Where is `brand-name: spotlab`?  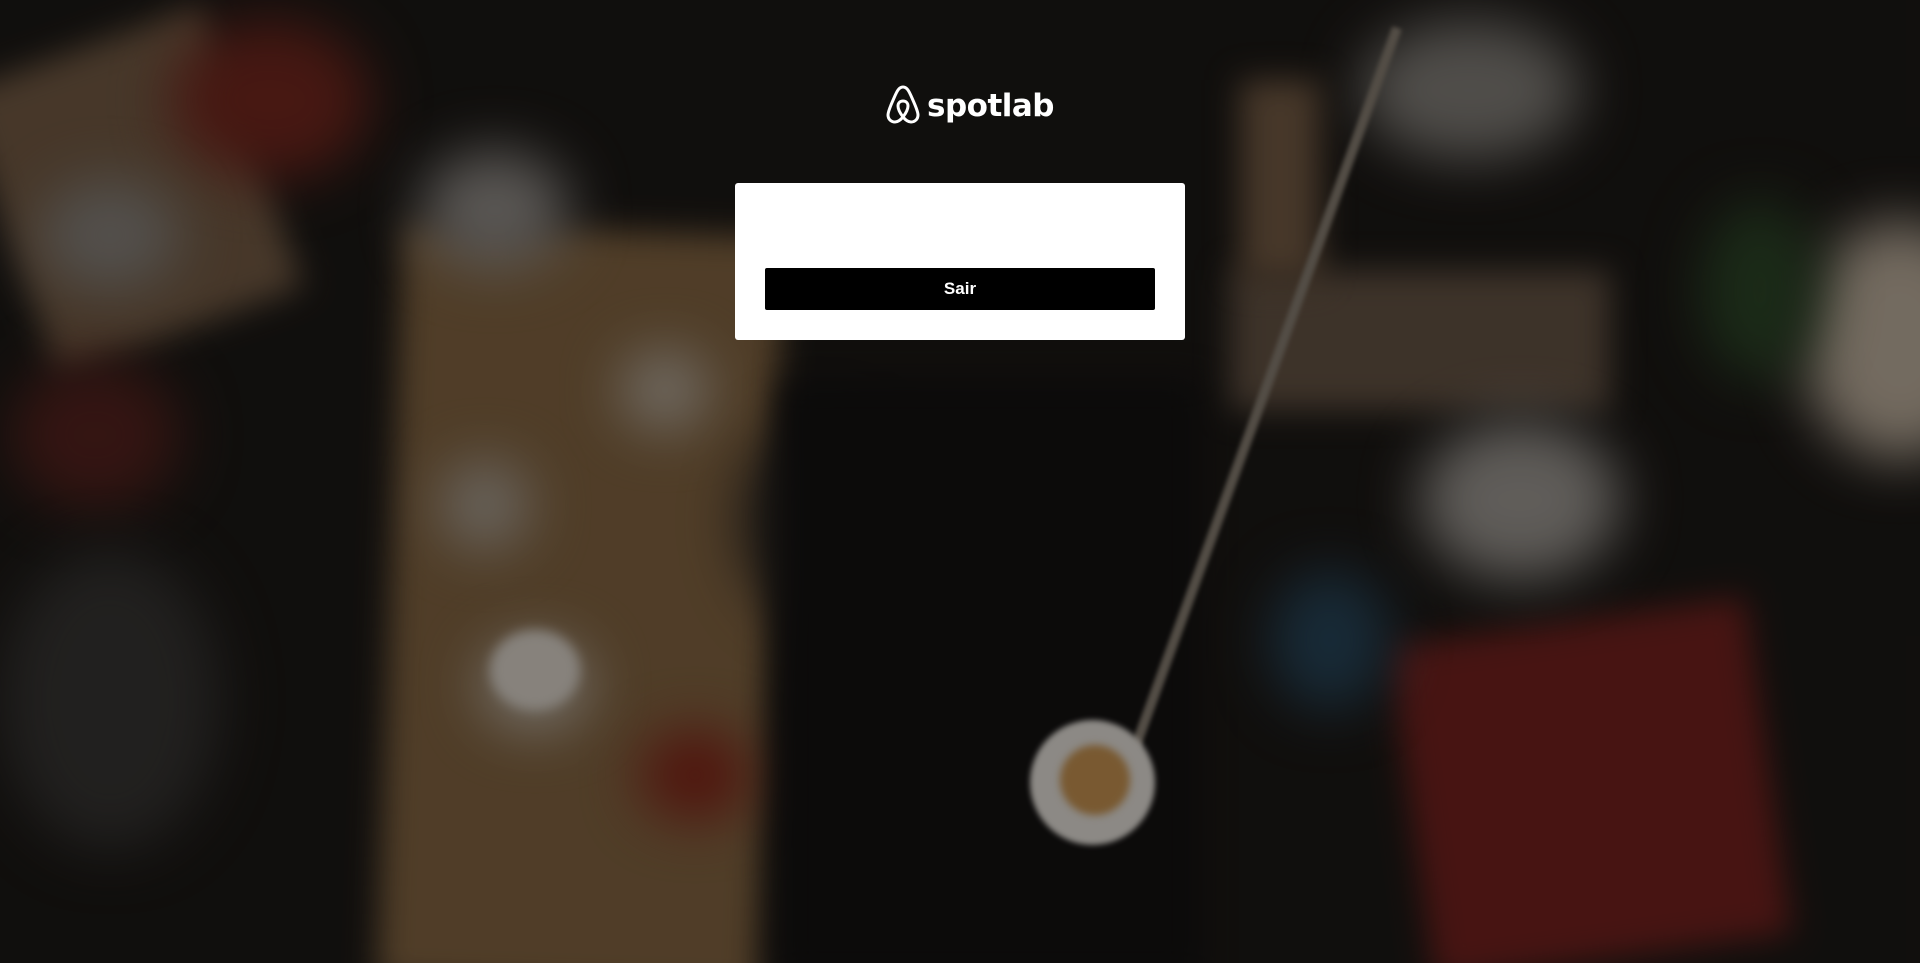
brand-name: spotlab is located at coordinates (991, 106).